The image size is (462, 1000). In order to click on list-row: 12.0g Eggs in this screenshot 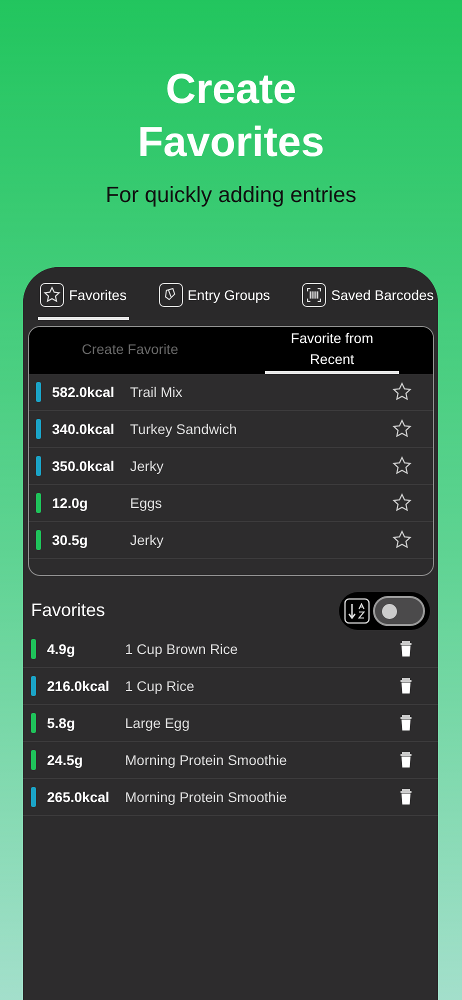, I will do `click(231, 503)`.